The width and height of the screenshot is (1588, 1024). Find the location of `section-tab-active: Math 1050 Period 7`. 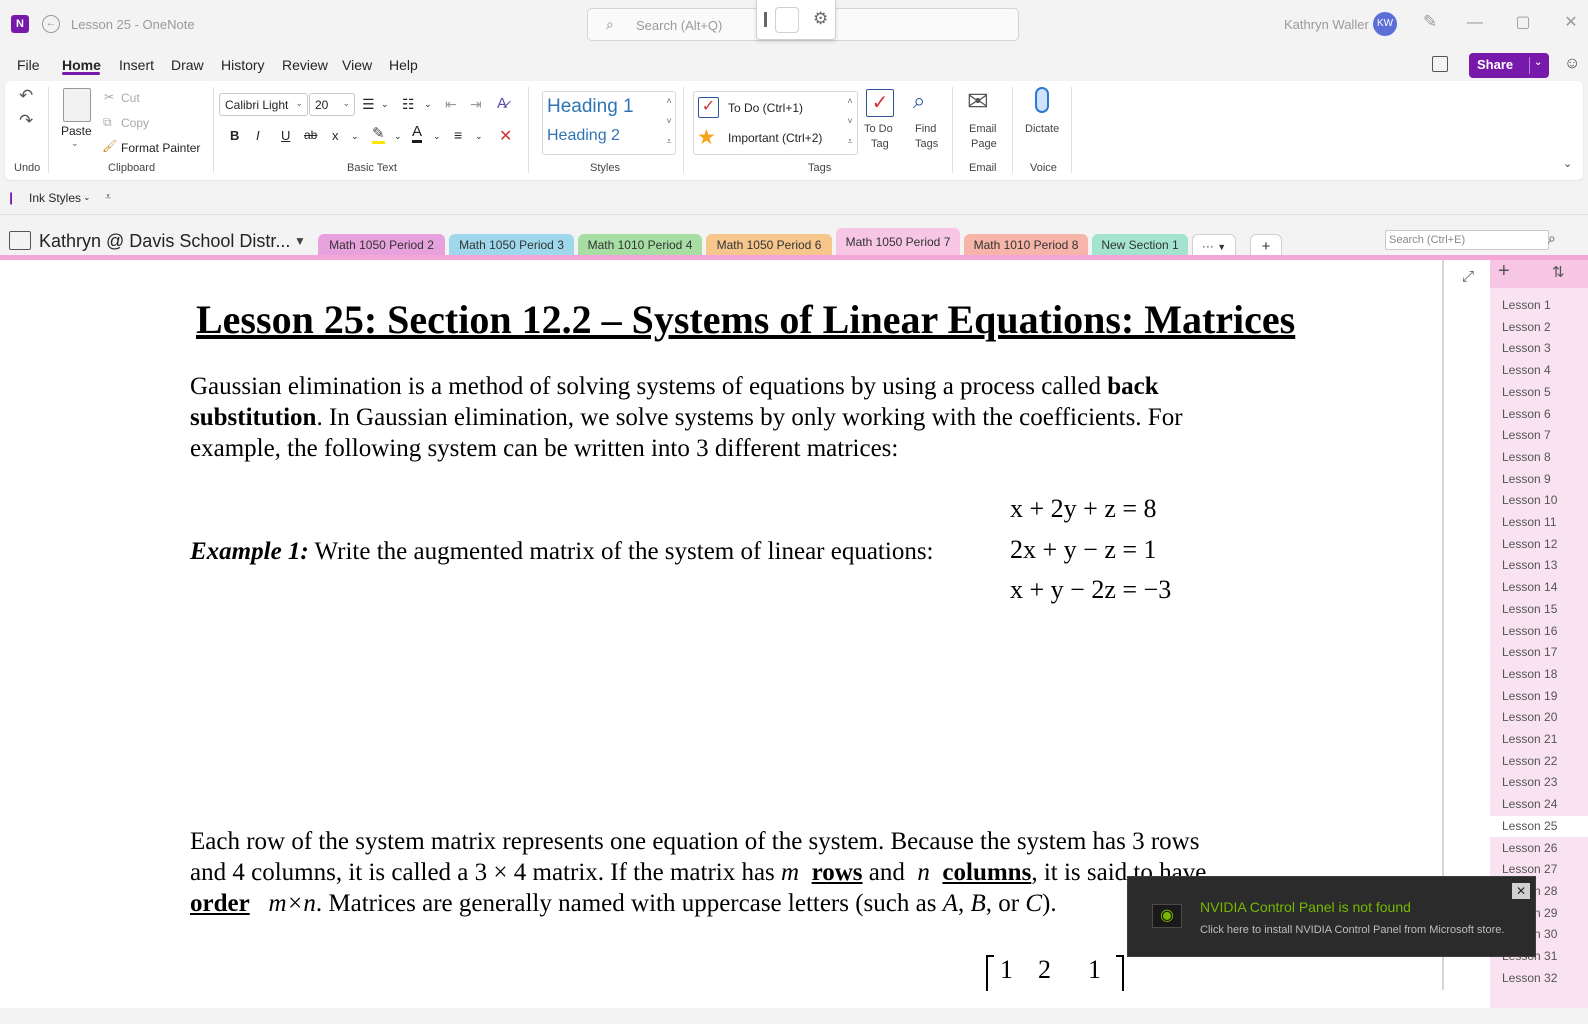

section-tab-active: Math 1050 Period 7 is located at coordinates (898, 242).